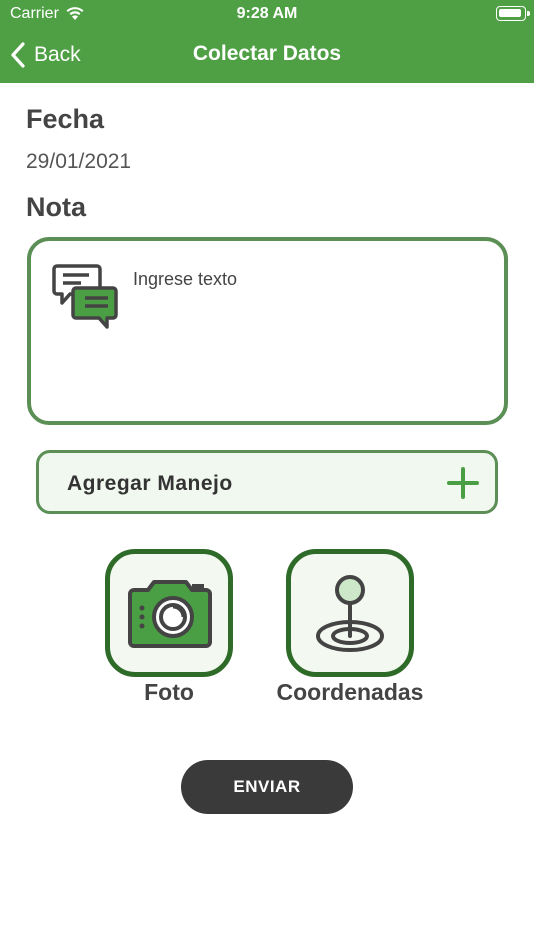 This screenshot has height=950, width=534. What do you see at coordinates (350, 692) in the screenshot?
I see `coordenadas-label: Coordenadas` at bounding box center [350, 692].